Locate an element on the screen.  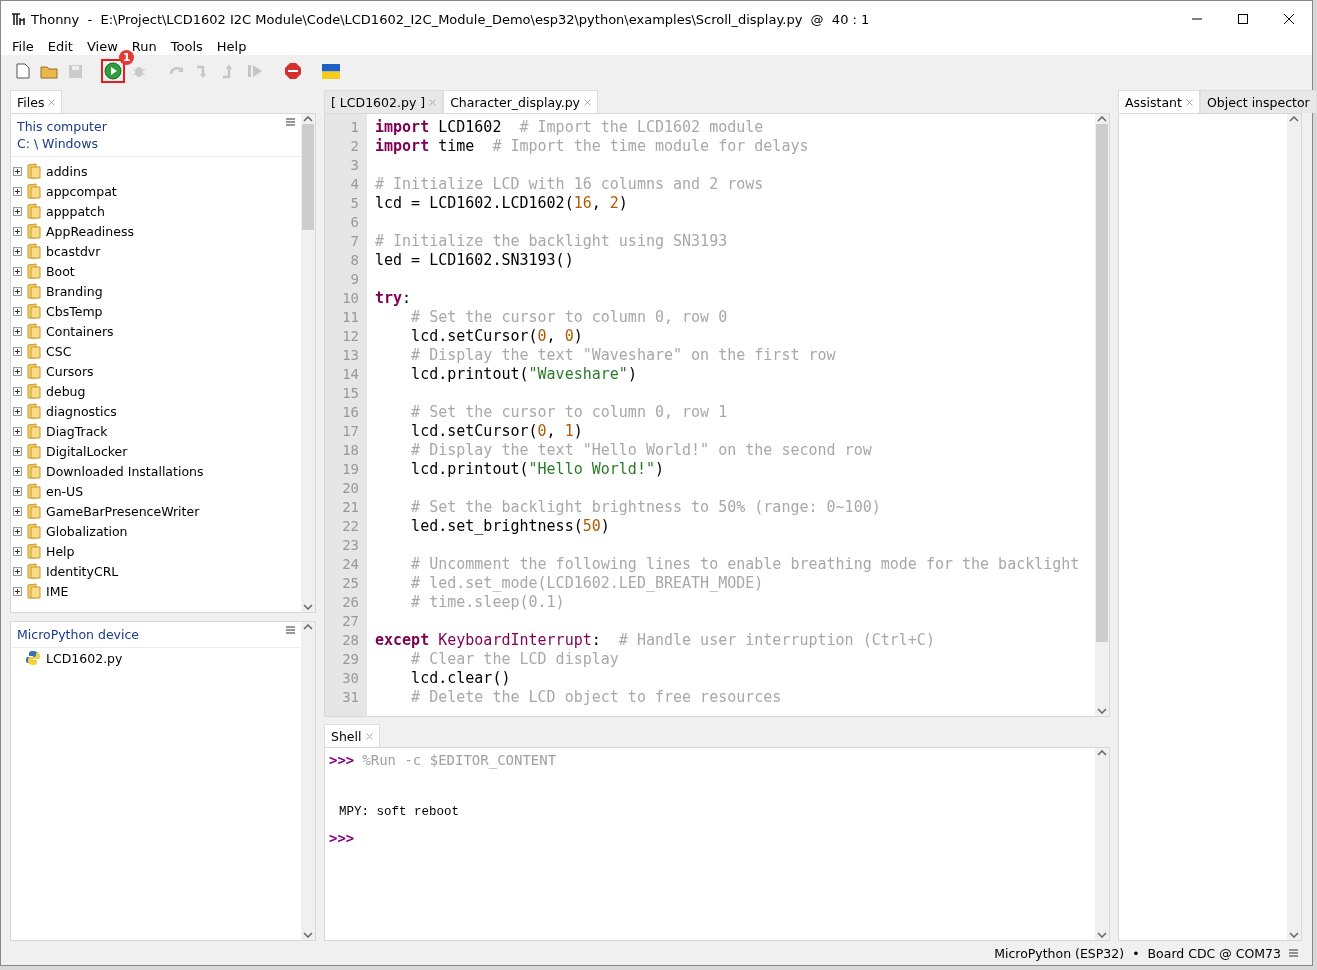
line-number: 10 is located at coordinates (350, 298).